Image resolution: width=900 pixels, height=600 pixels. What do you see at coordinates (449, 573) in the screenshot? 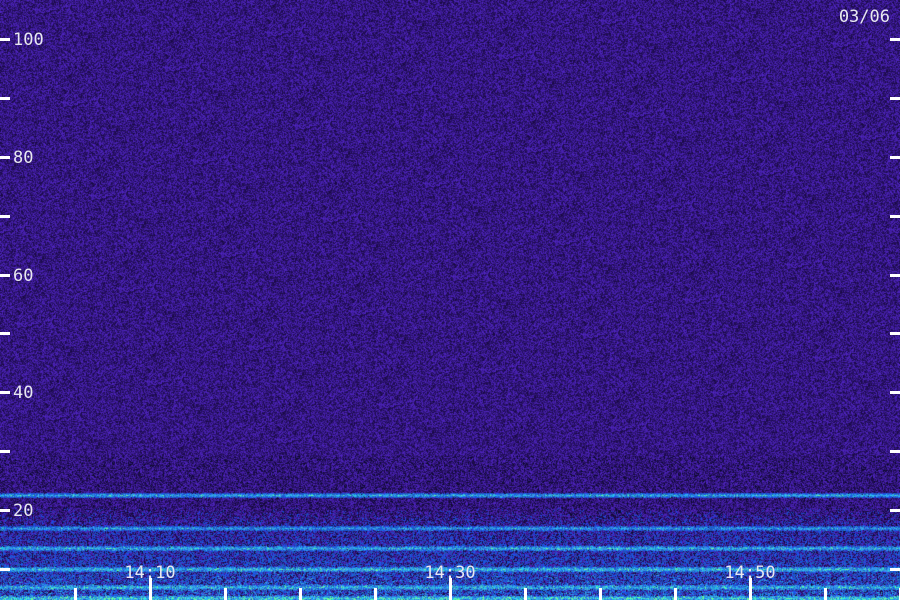
I see `x-tick-label: 14:30` at bounding box center [449, 573].